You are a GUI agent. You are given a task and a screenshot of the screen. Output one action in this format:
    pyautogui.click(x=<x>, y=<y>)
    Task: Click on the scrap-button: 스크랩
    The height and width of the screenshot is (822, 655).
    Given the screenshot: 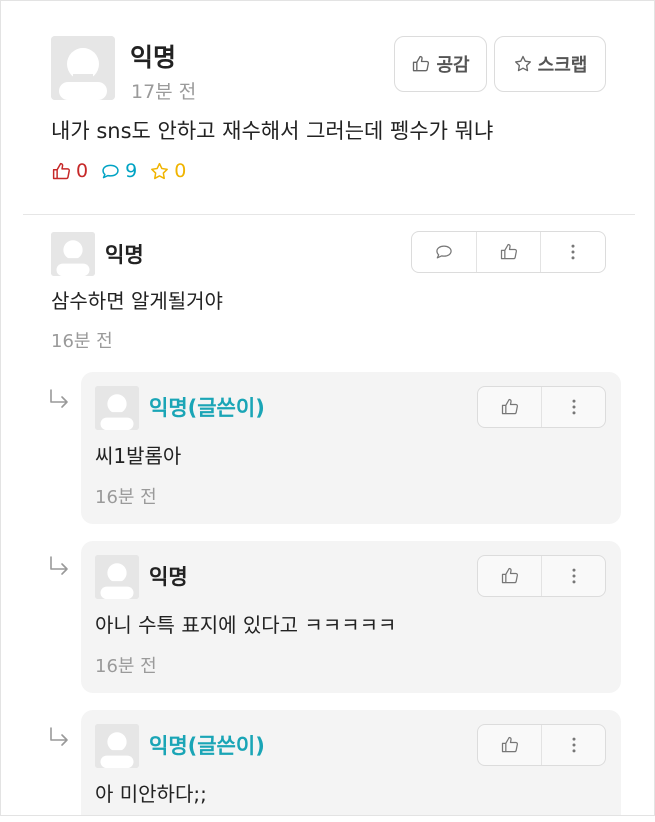 What is the action you would take?
    pyautogui.click(x=550, y=64)
    